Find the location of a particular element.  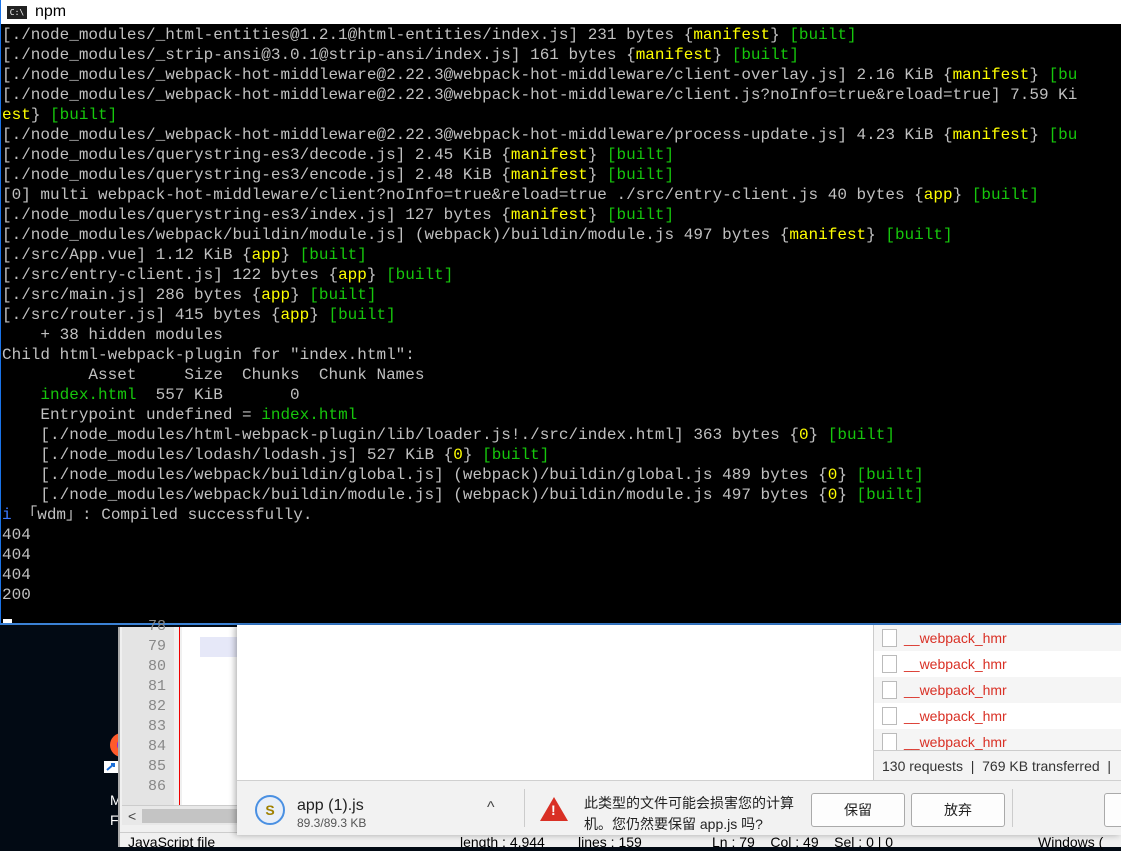

terminal-text-segment: 404 is located at coordinates (16, 575).